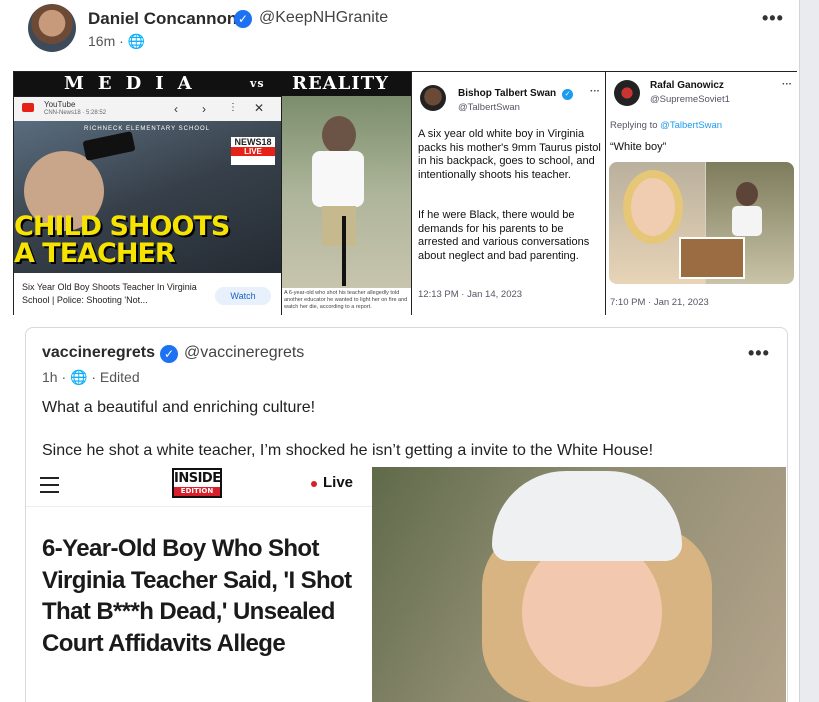 Image resolution: width=819 pixels, height=702 pixels. Describe the element at coordinates (102, 41) in the screenshot. I see `post-time-text: 16m` at that location.